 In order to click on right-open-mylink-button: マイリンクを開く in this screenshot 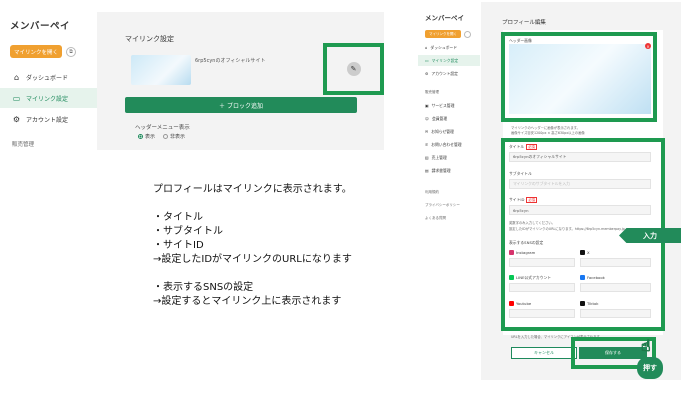, I will do `click(443, 34)`.